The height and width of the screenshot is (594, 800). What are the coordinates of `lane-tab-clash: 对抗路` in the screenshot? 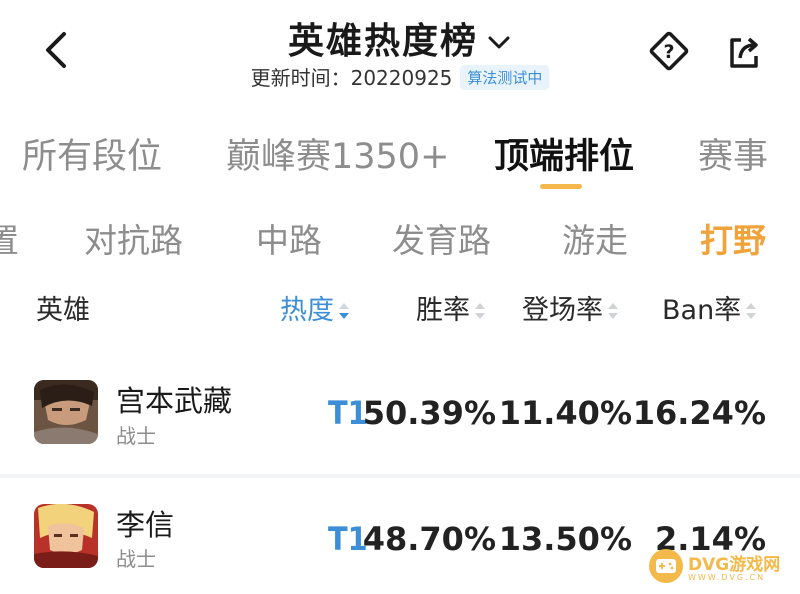 It's located at (133, 238).